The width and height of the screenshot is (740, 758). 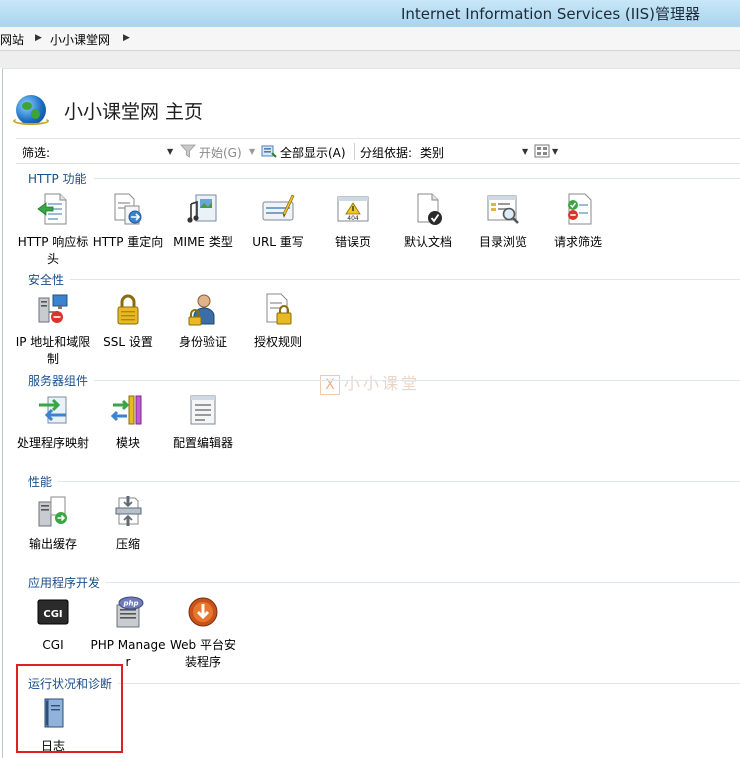 What do you see at coordinates (278, 207) in the screenshot?
I see `url-rewrite-icon` at bounding box center [278, 207].